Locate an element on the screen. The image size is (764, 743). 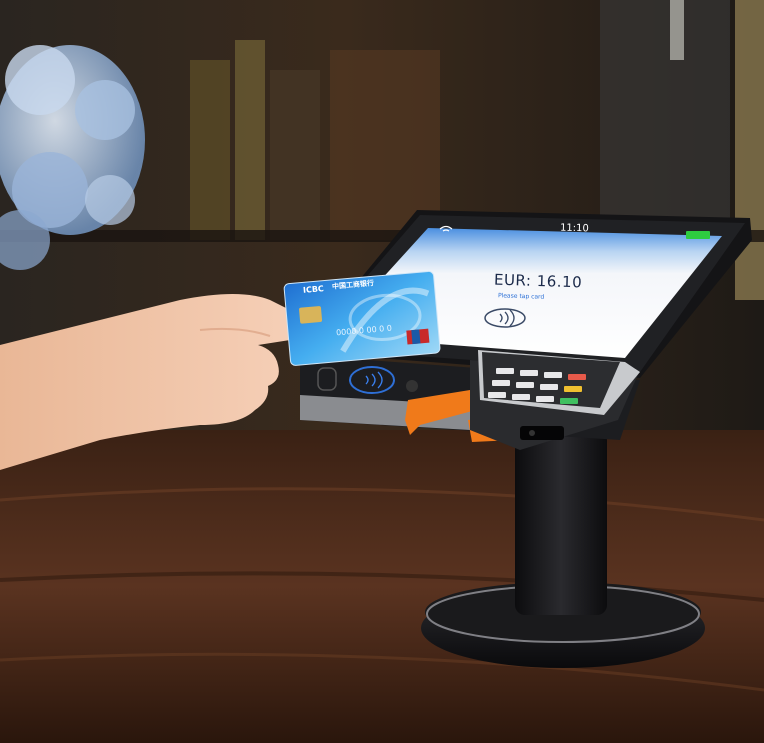
camera-window is located at coordinates (542, 433).